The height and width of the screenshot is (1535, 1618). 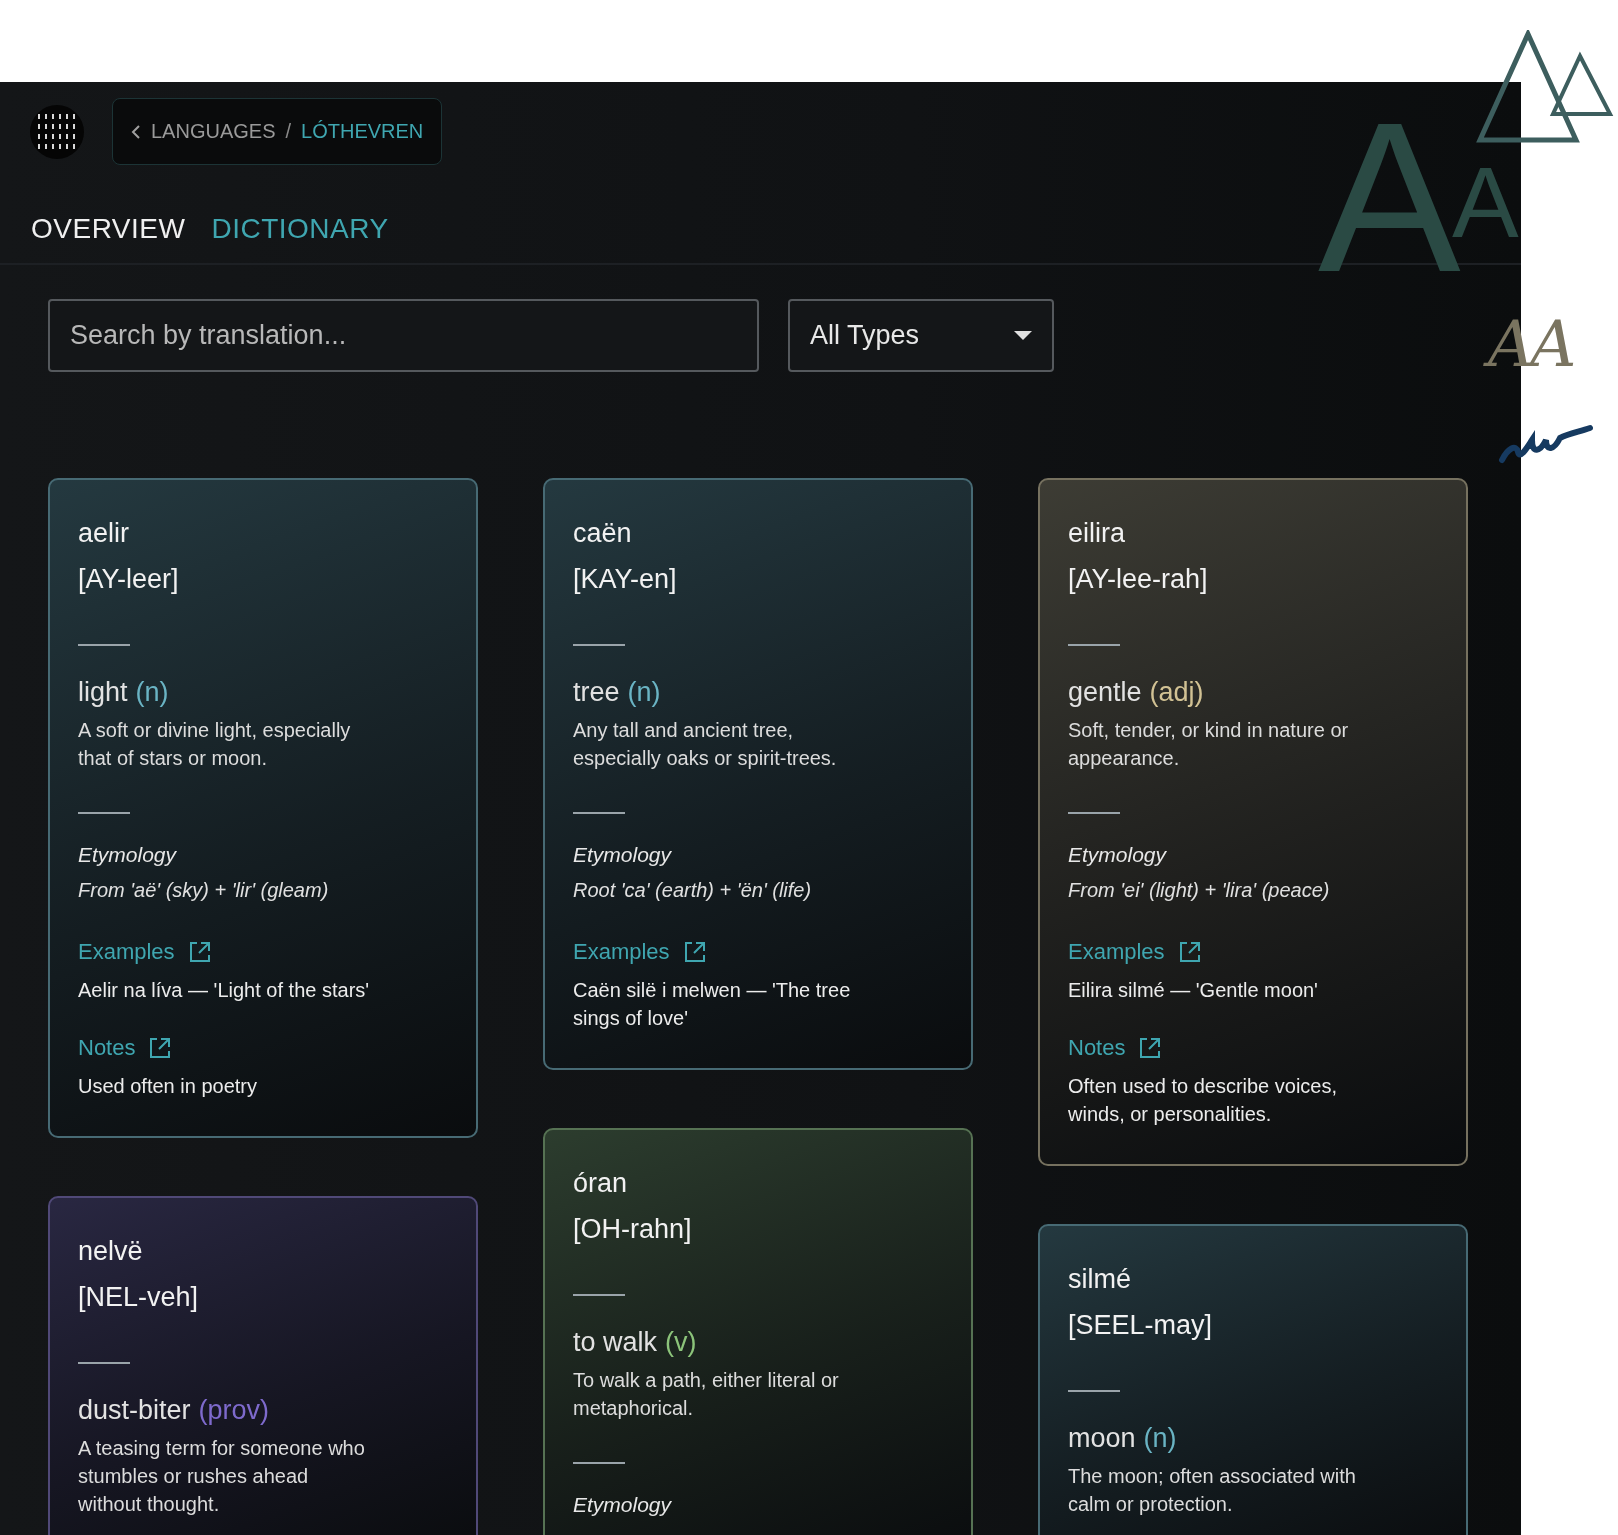 What do you see at coordinates (168, 1086) in the screenshot?
I see `notes-text: Used often in poetry` at bounding box center [168, 1086].